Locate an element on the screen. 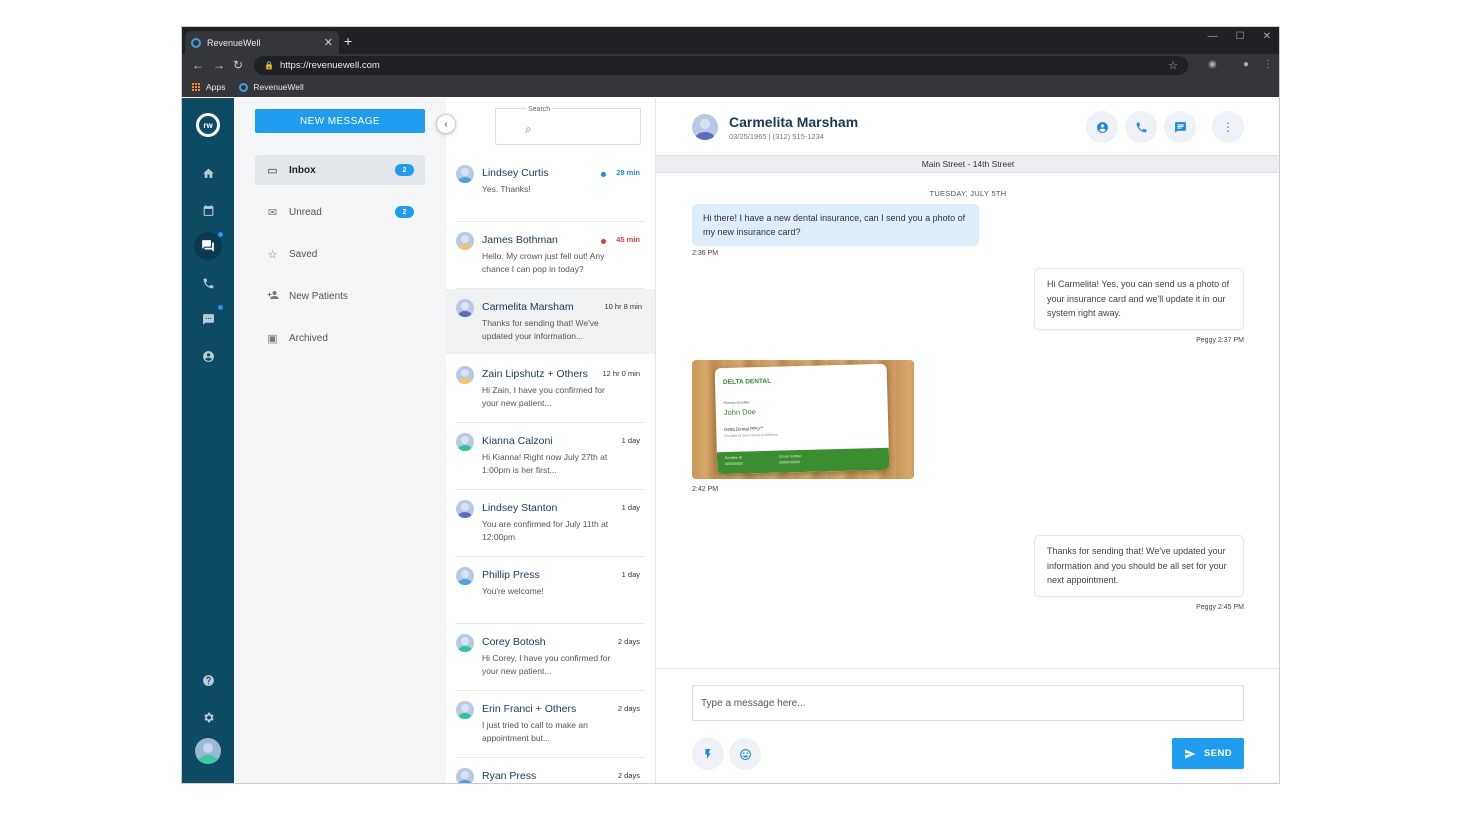  profile-icon: ● is located at coordinates (1246, 64).